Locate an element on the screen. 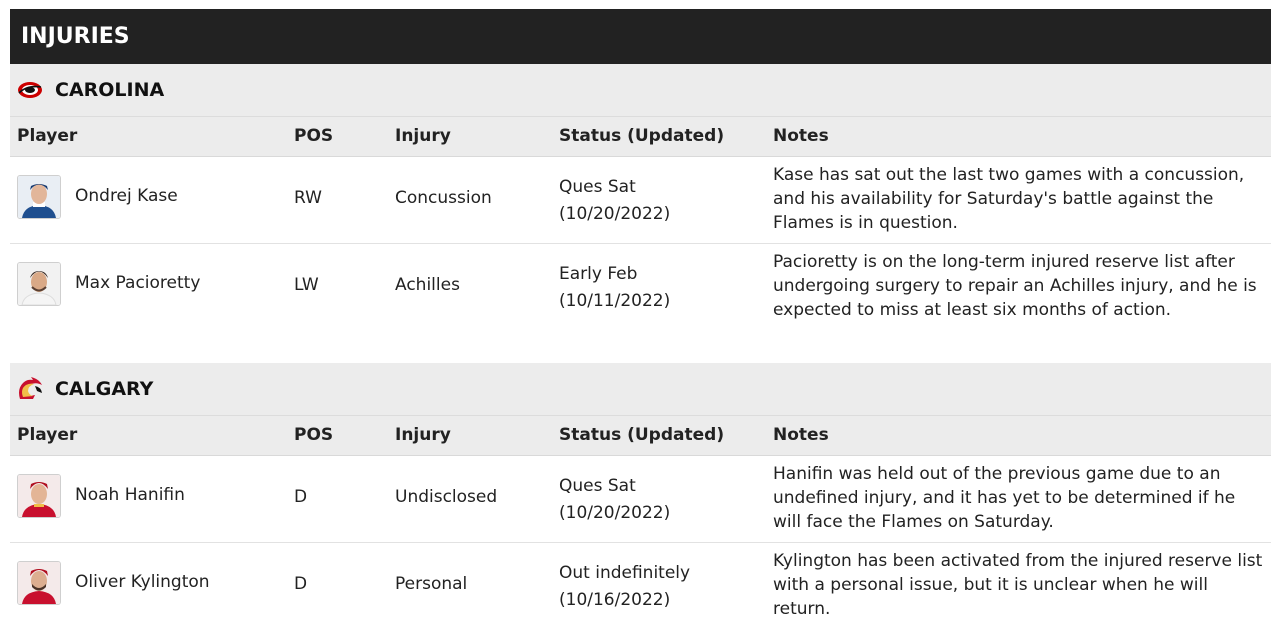  player-pos: LW is located at coordinates (306, 285).